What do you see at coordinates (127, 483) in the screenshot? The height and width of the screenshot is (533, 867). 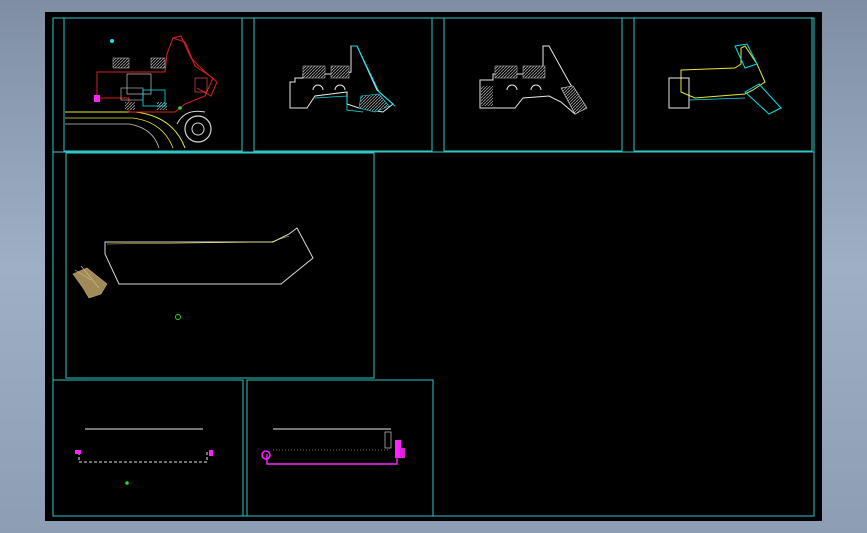 I see `elev-green-dot` at bounding box center [127, 483].